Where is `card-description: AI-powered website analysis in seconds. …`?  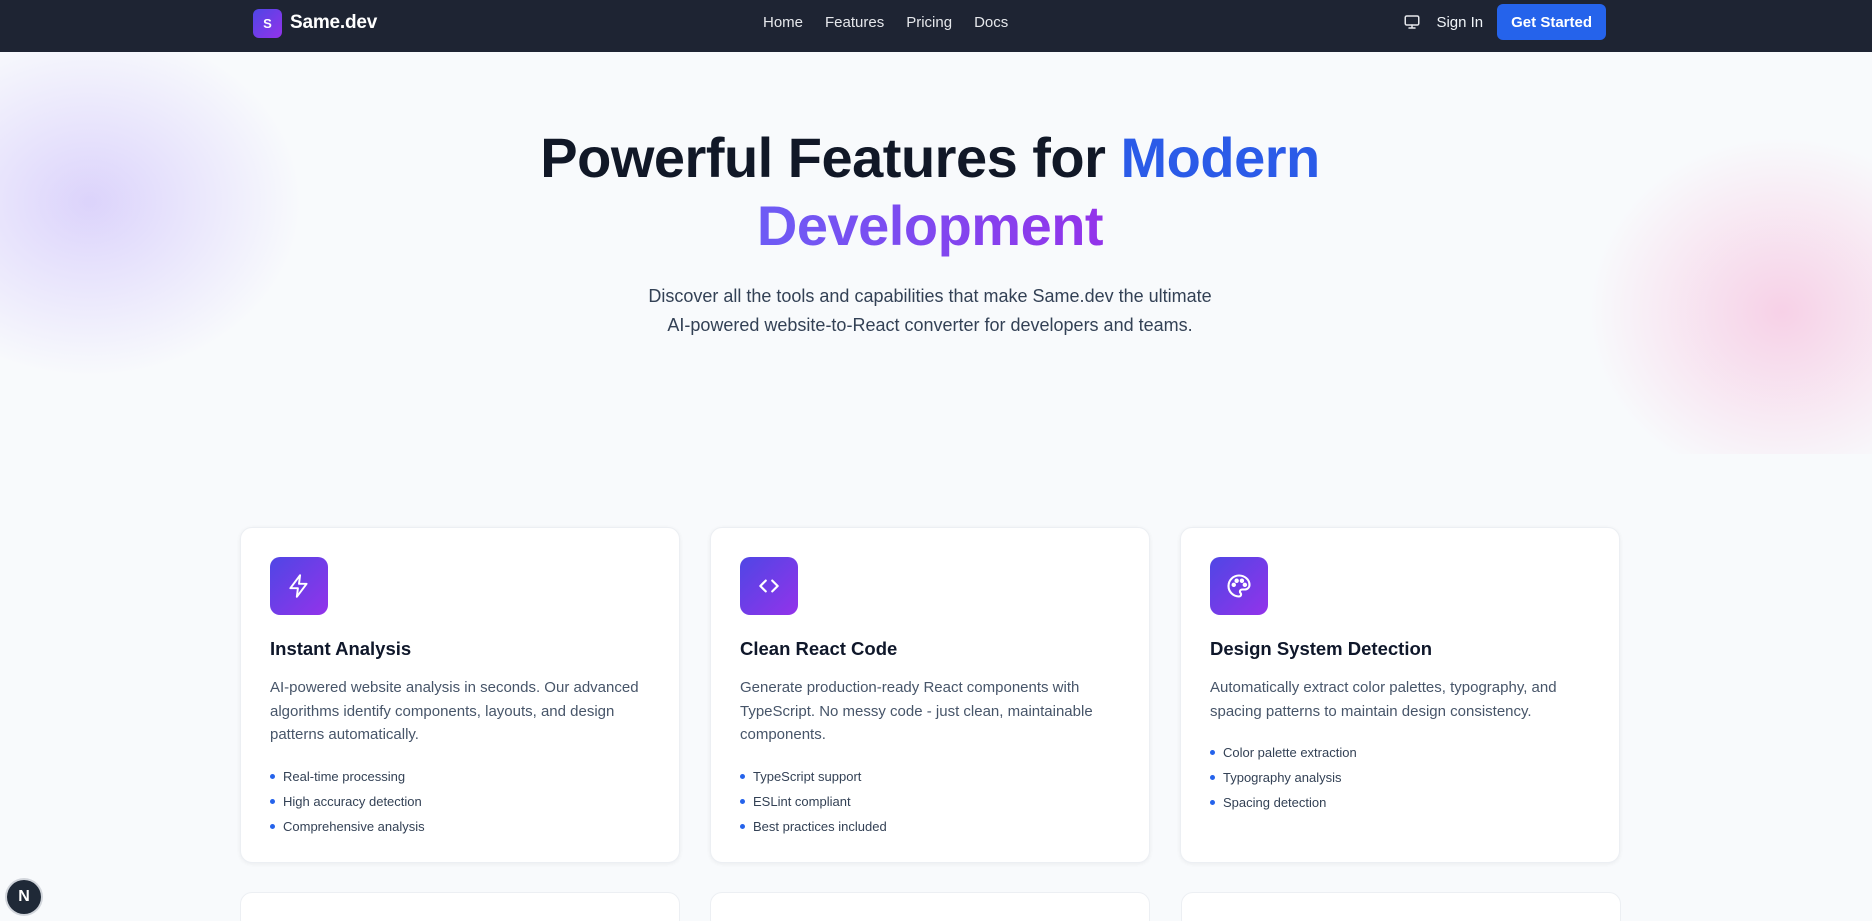 card-description: AI-powered website analysis in seconds. … is located at coordinates (454, 711).